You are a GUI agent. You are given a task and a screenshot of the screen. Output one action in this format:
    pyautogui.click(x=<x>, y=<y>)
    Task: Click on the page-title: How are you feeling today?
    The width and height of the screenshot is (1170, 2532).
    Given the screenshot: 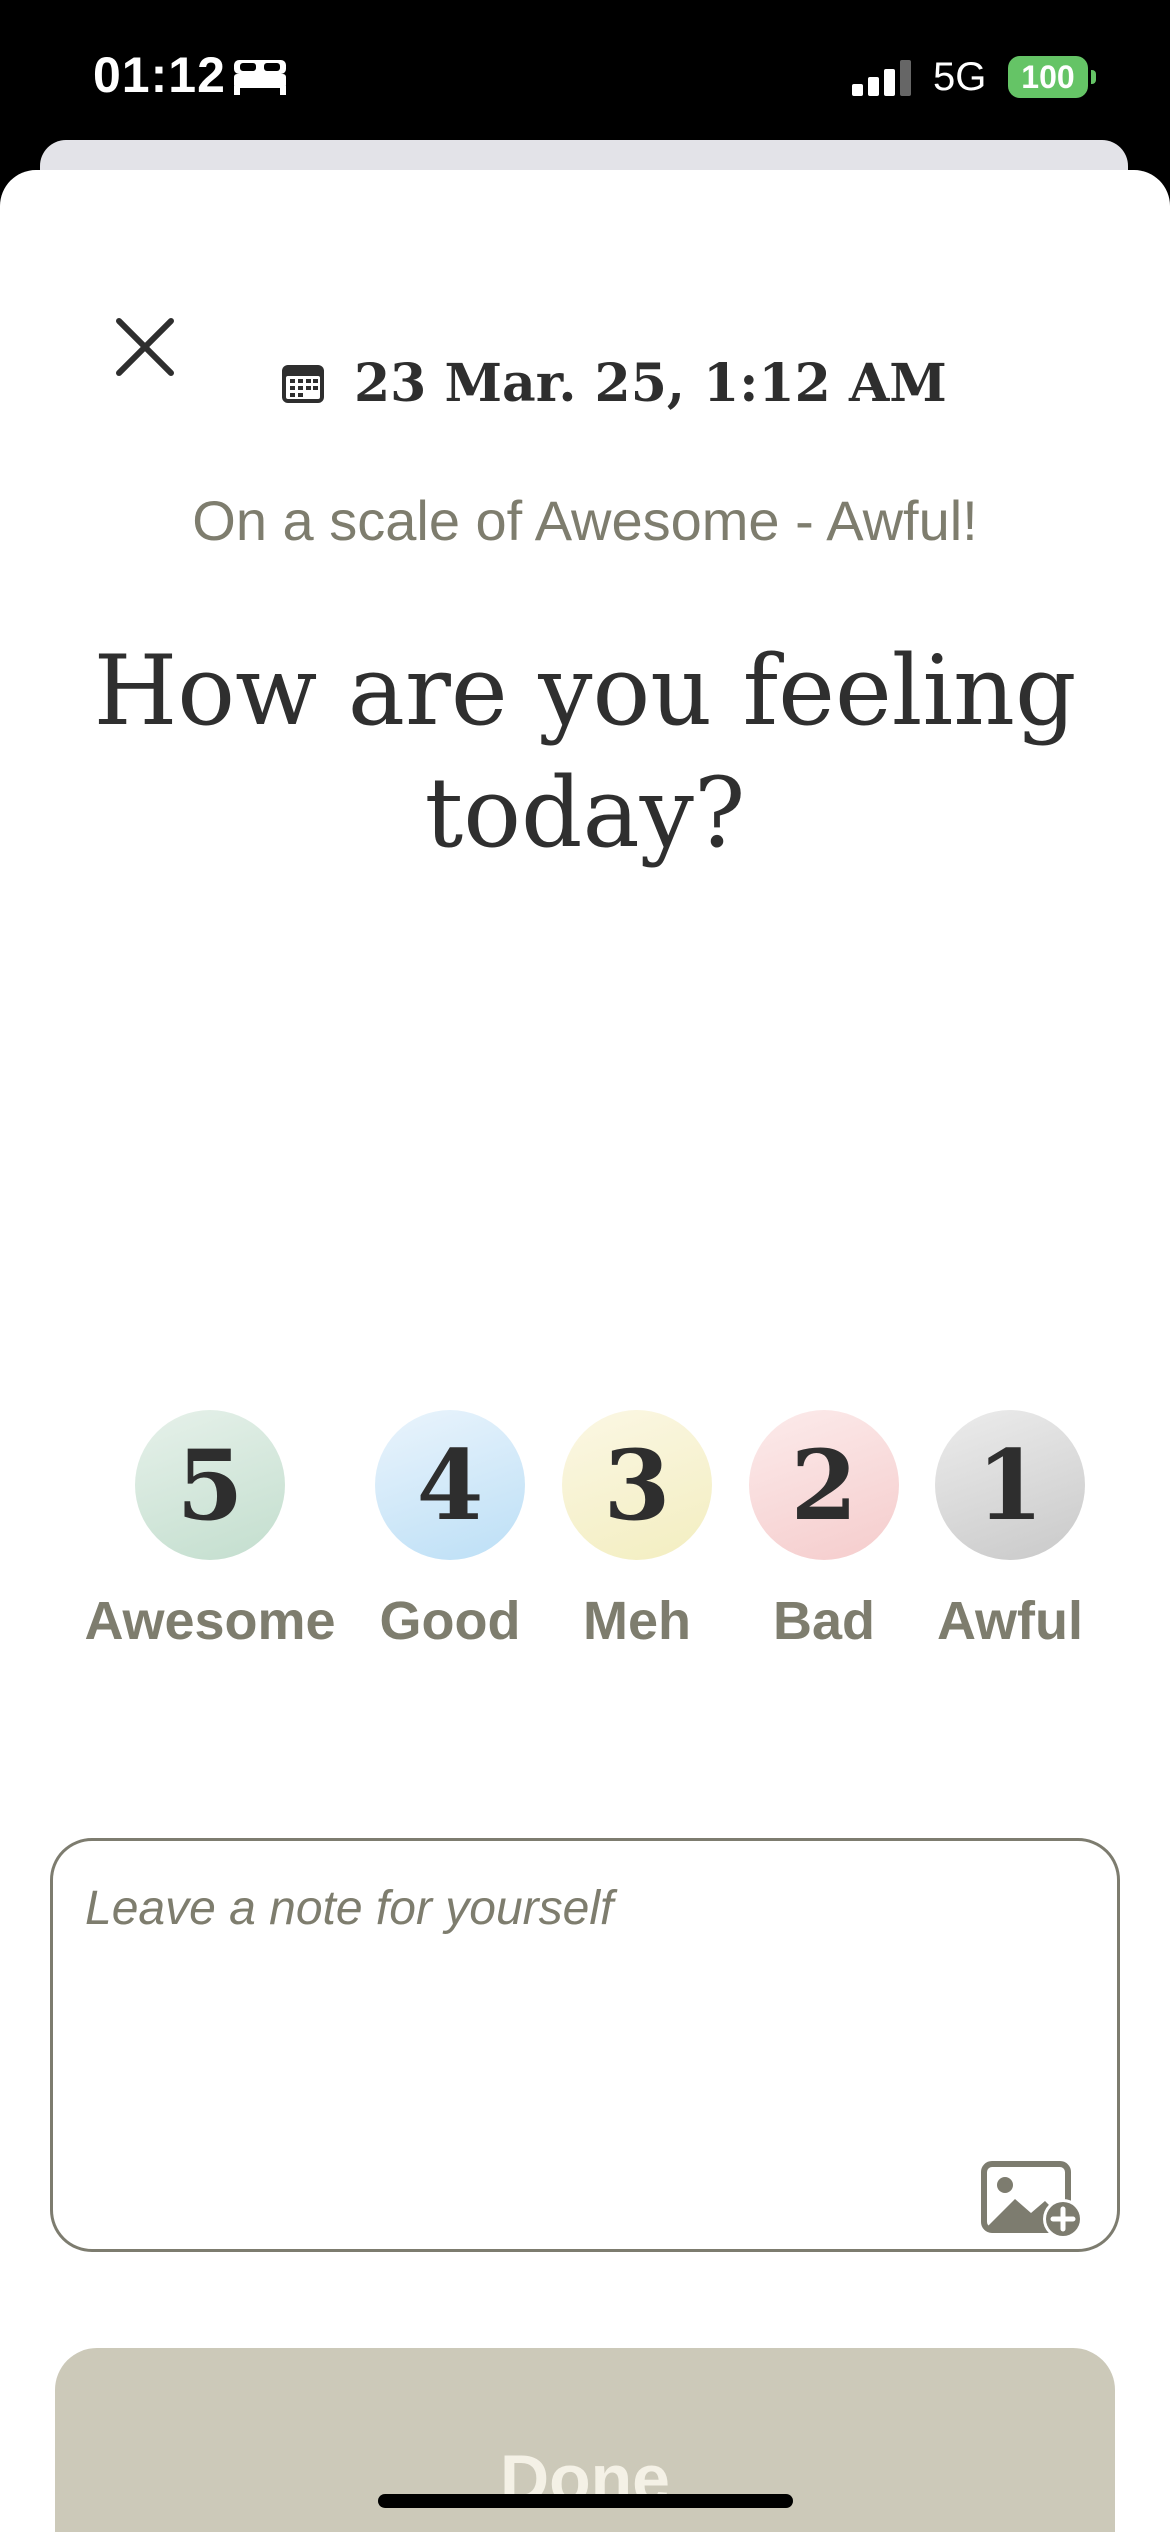 What is the action you would take?
    pyautogui.click(x=585, y=752)
    